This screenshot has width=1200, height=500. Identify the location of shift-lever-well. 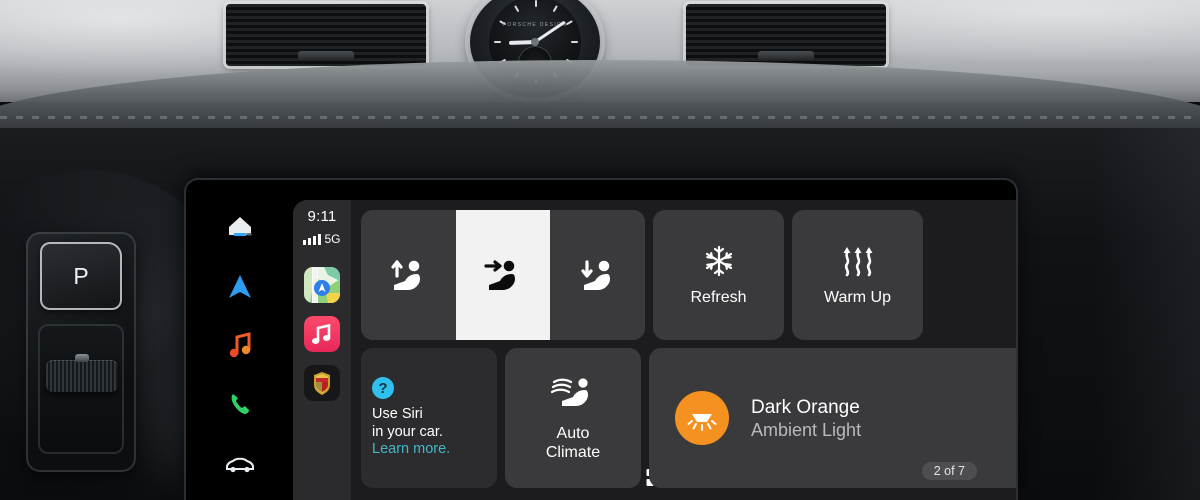
(81, 389).